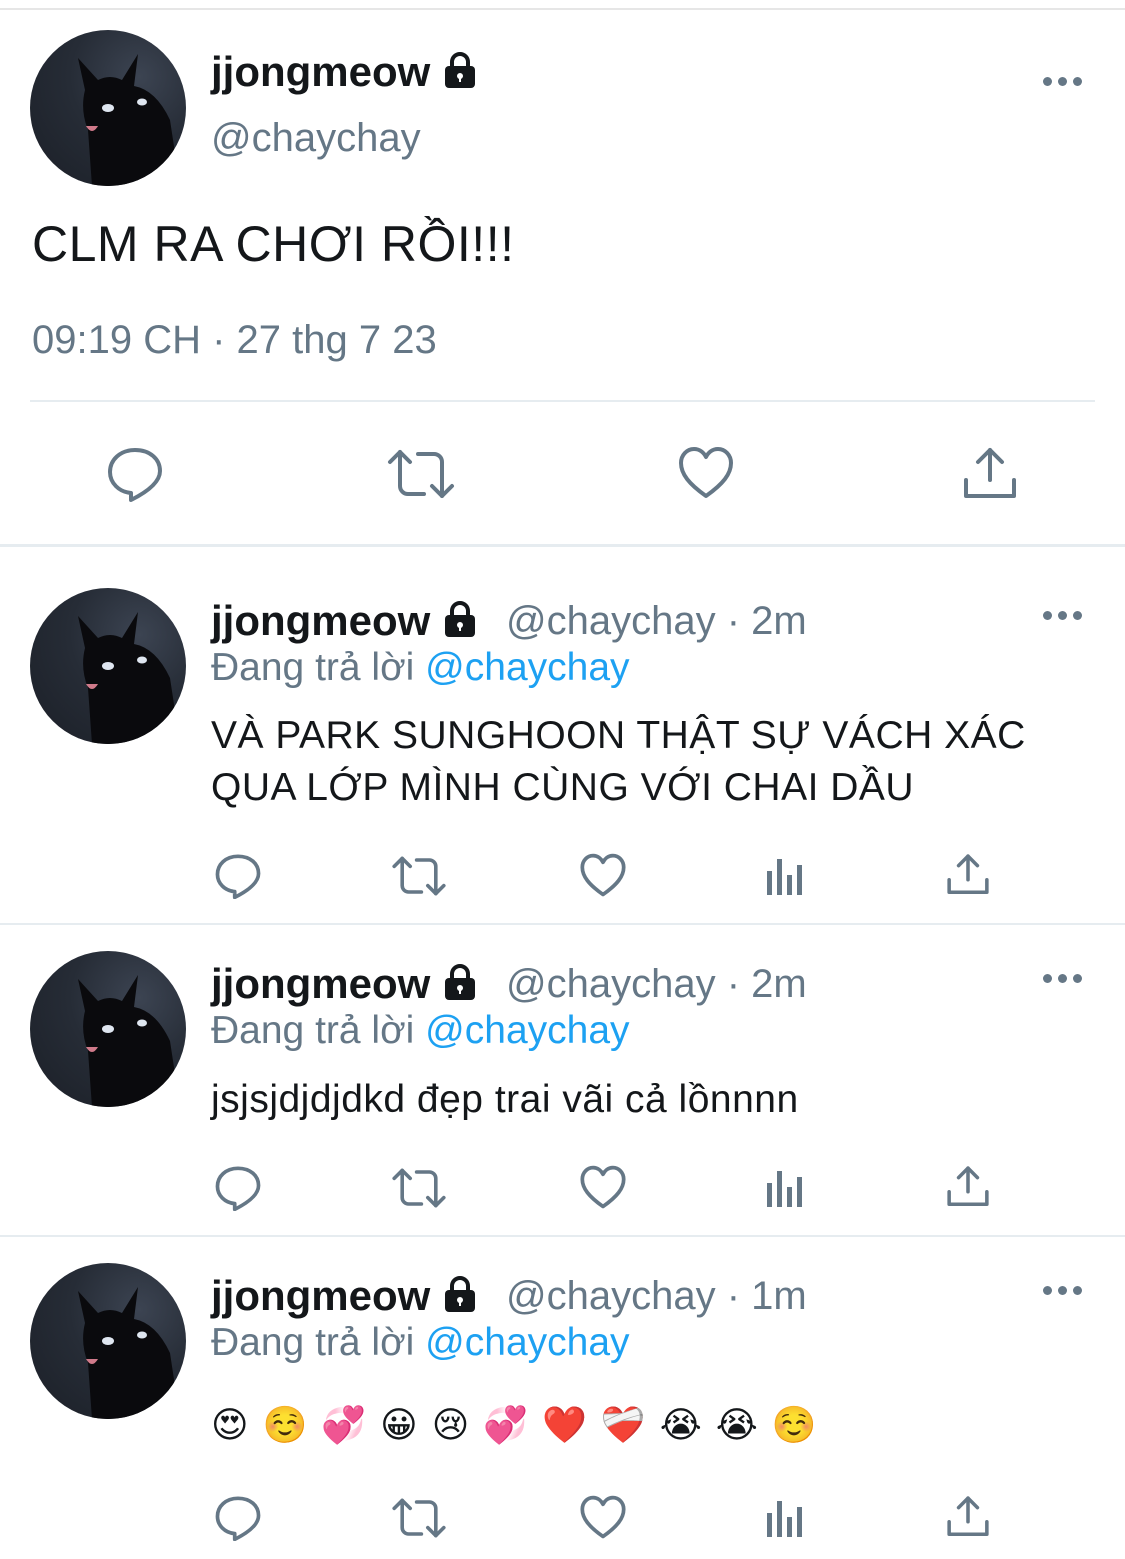 This screenshot has width=1125, height=1559. I want to click on emoji-text: 😍☺️💞😀😢💞❤️❤️‍🩹😭😭☺️, so click(521, 1425).